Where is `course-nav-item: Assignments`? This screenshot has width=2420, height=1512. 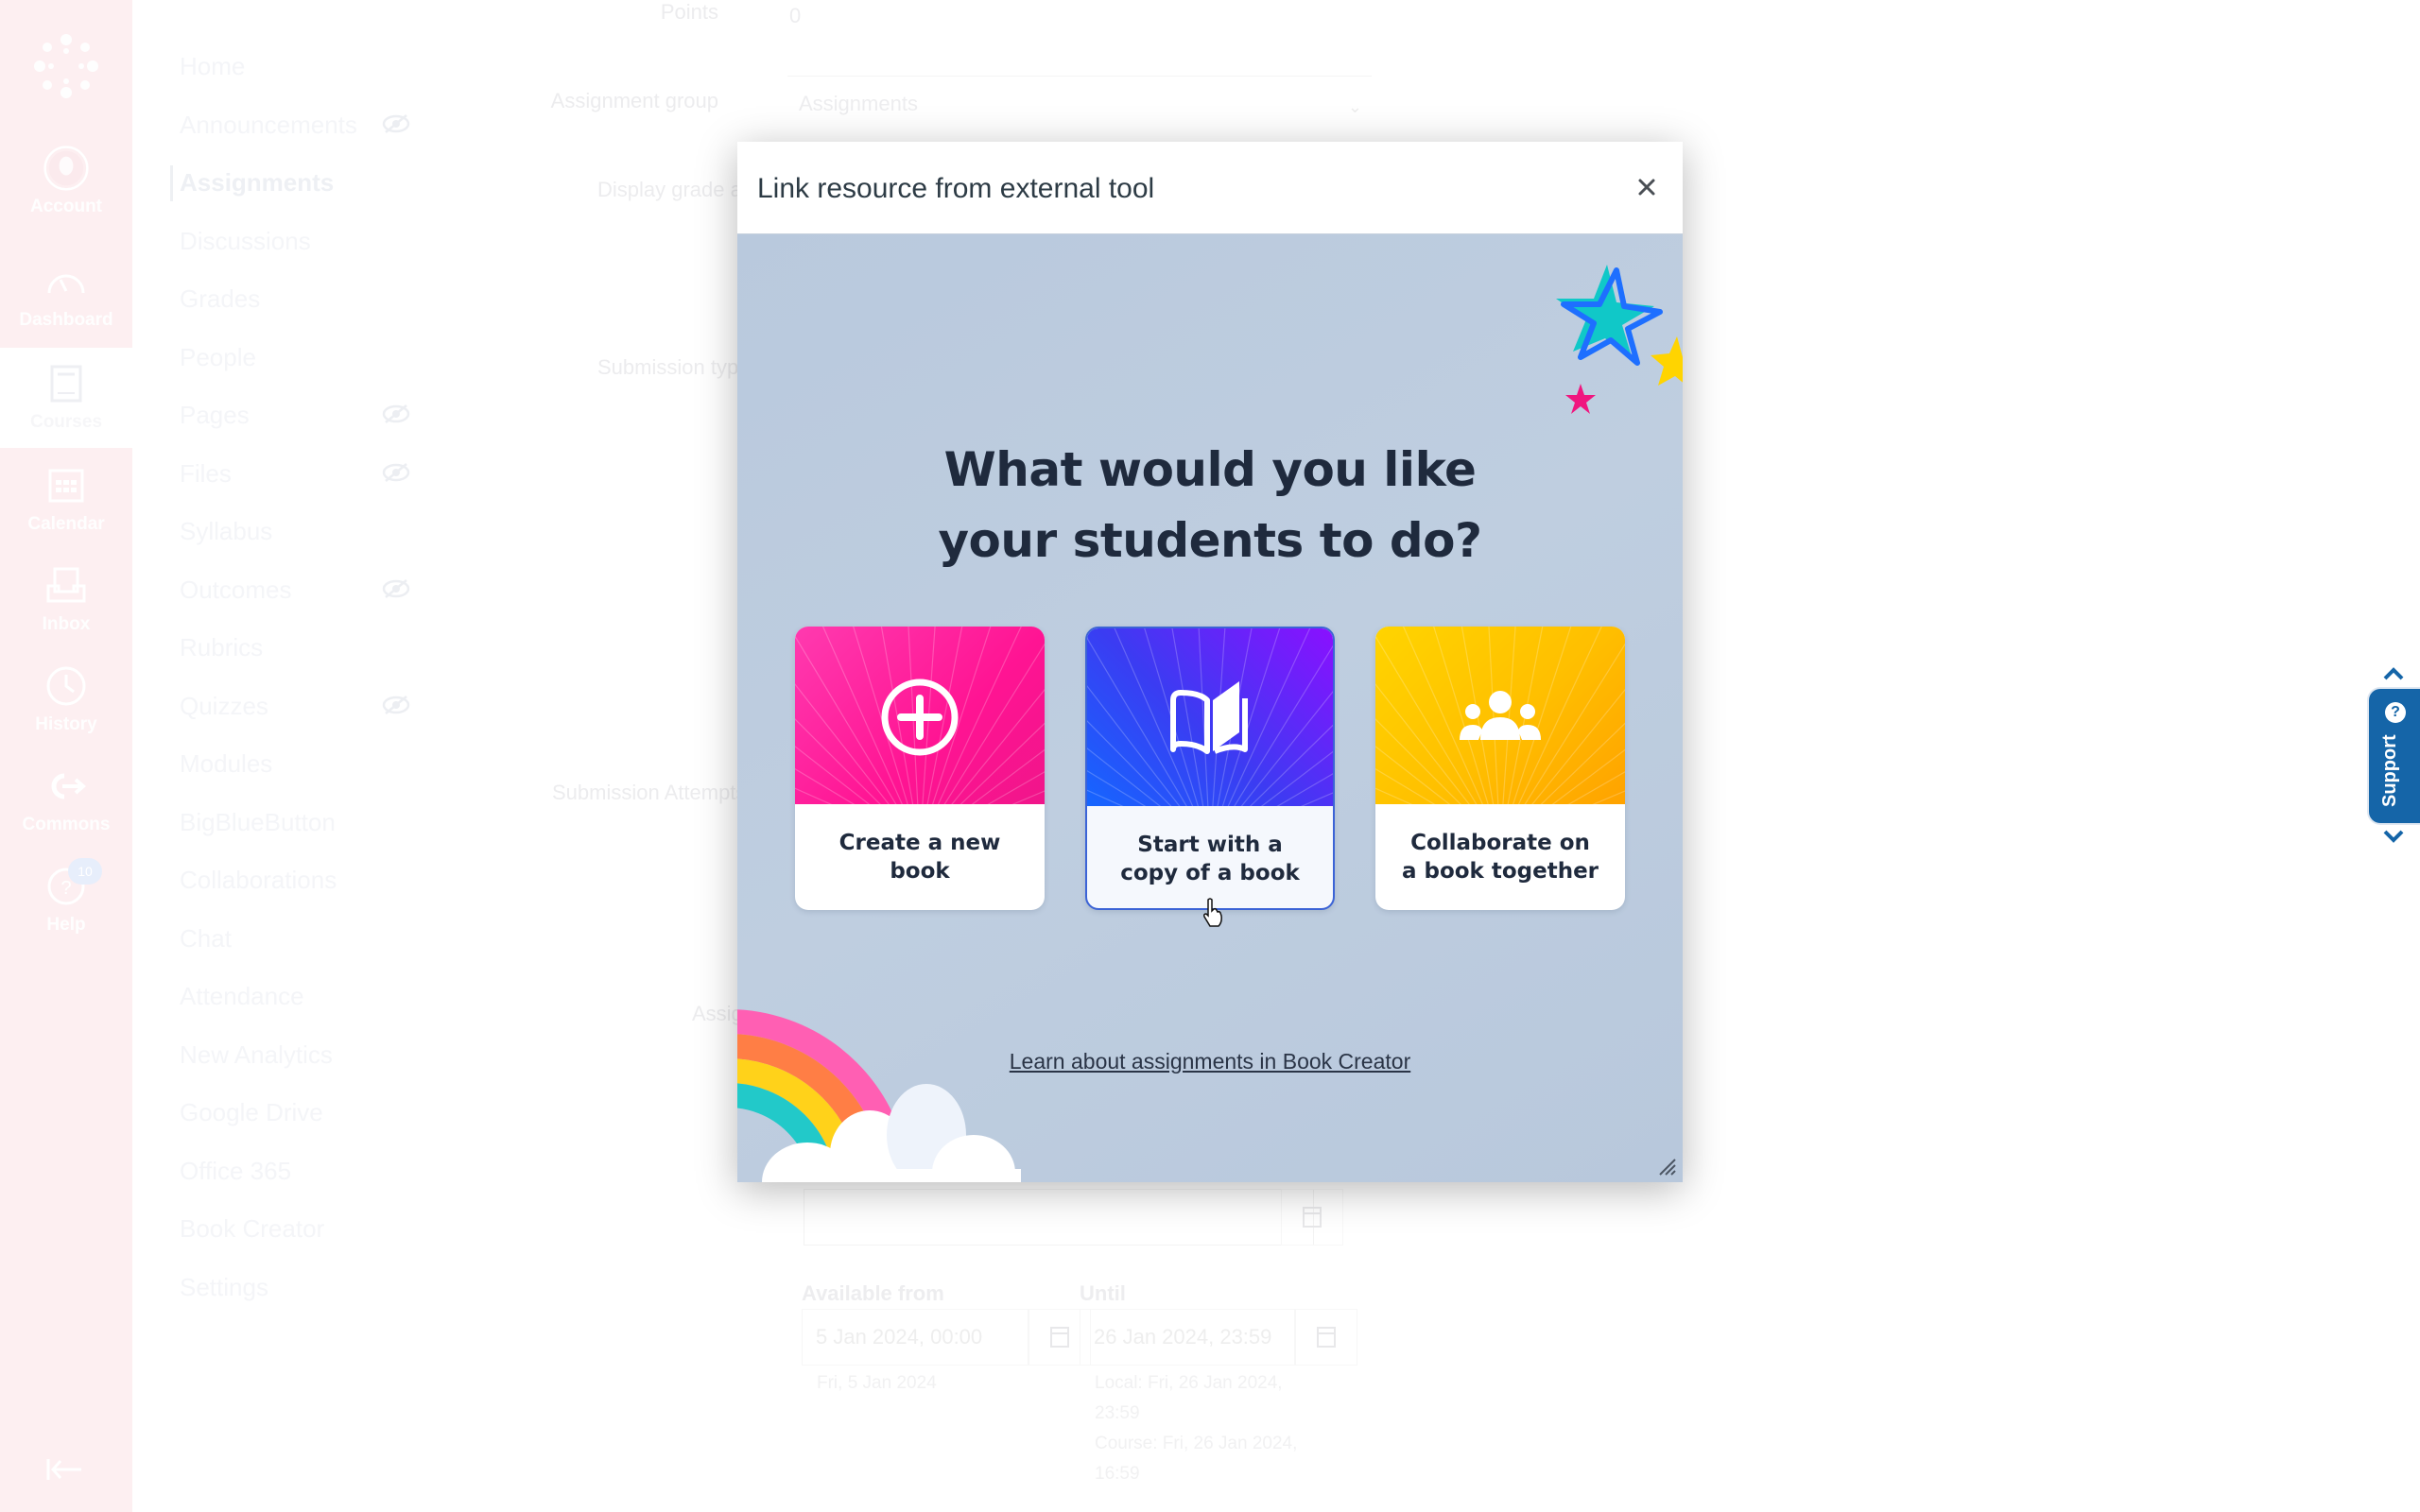 course-nav-item: Assignments is located at coordinates (293, 183).